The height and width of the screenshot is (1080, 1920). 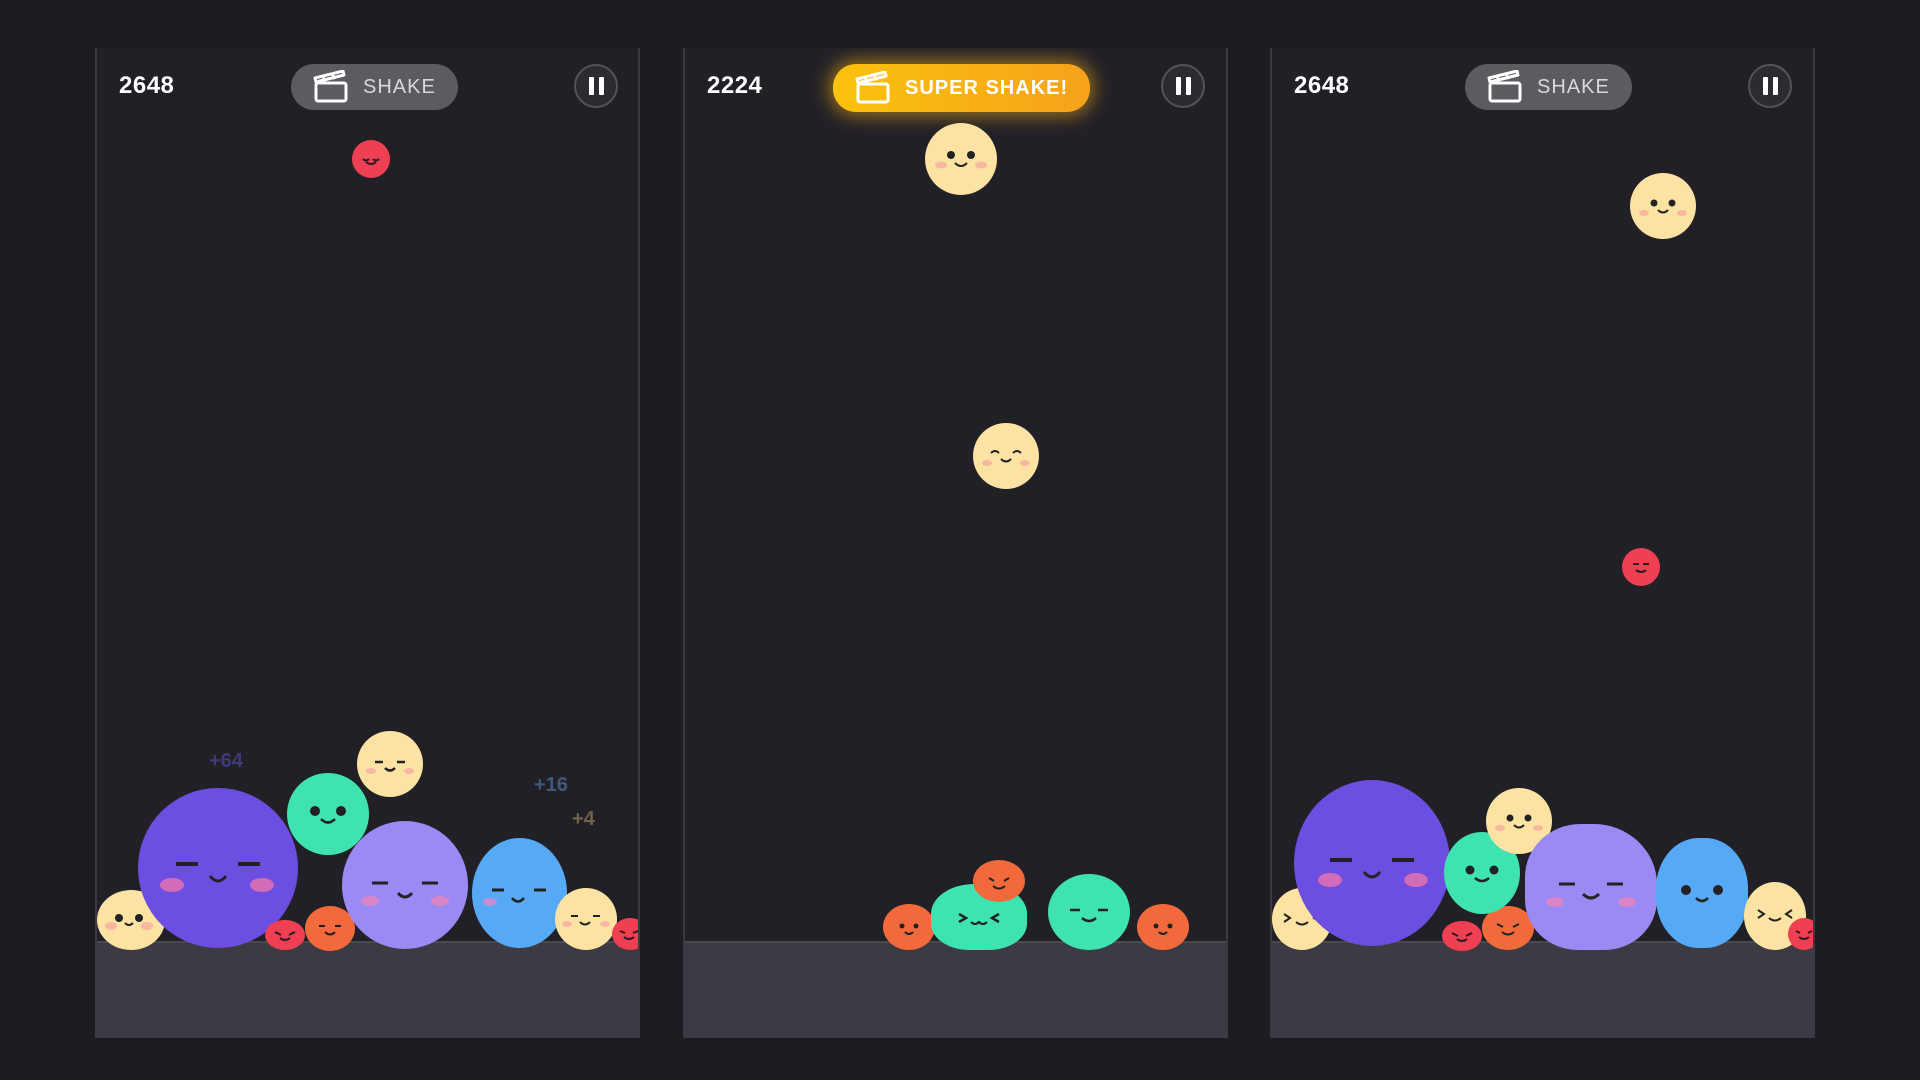 What do you see at coordinates (1372, 863) in the screenshot?
I see `blob-purple` at bounding box center [1372, 863].